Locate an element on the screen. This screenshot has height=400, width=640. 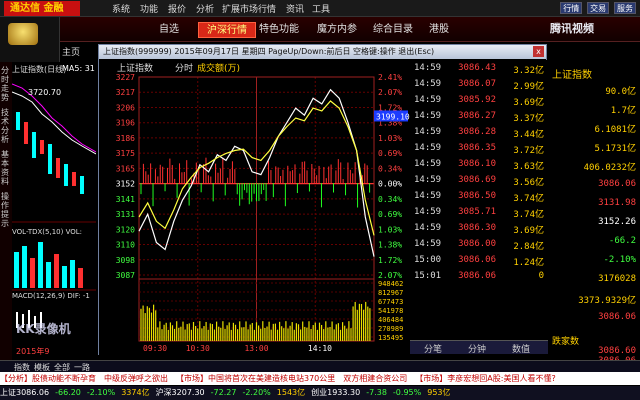
tab-insider: 魔方内参 is located at coordinates (337, 30).